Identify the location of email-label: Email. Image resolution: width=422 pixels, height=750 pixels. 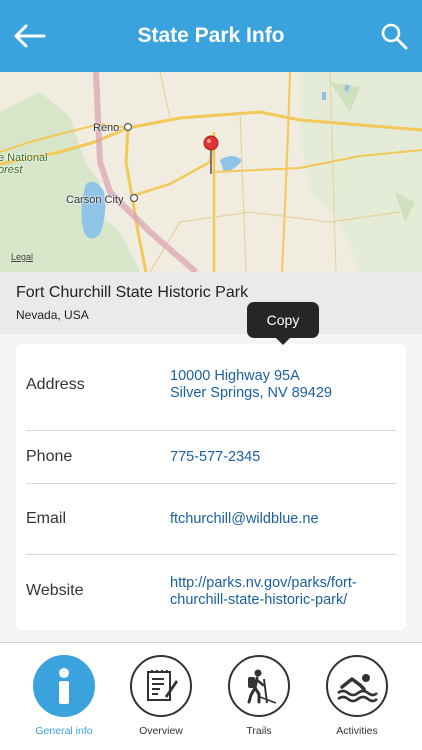
(46, 518).